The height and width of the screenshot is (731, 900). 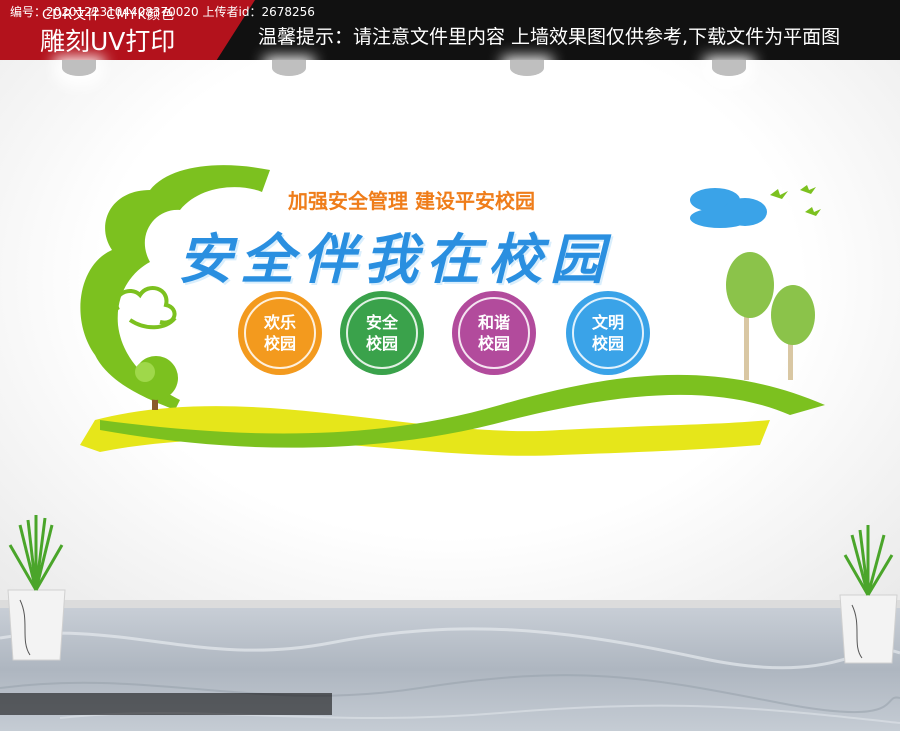 What do you see at coordinates (166, 704) in the screenshot?
I see `footer-info-bar` at bounding box center [166, 704].